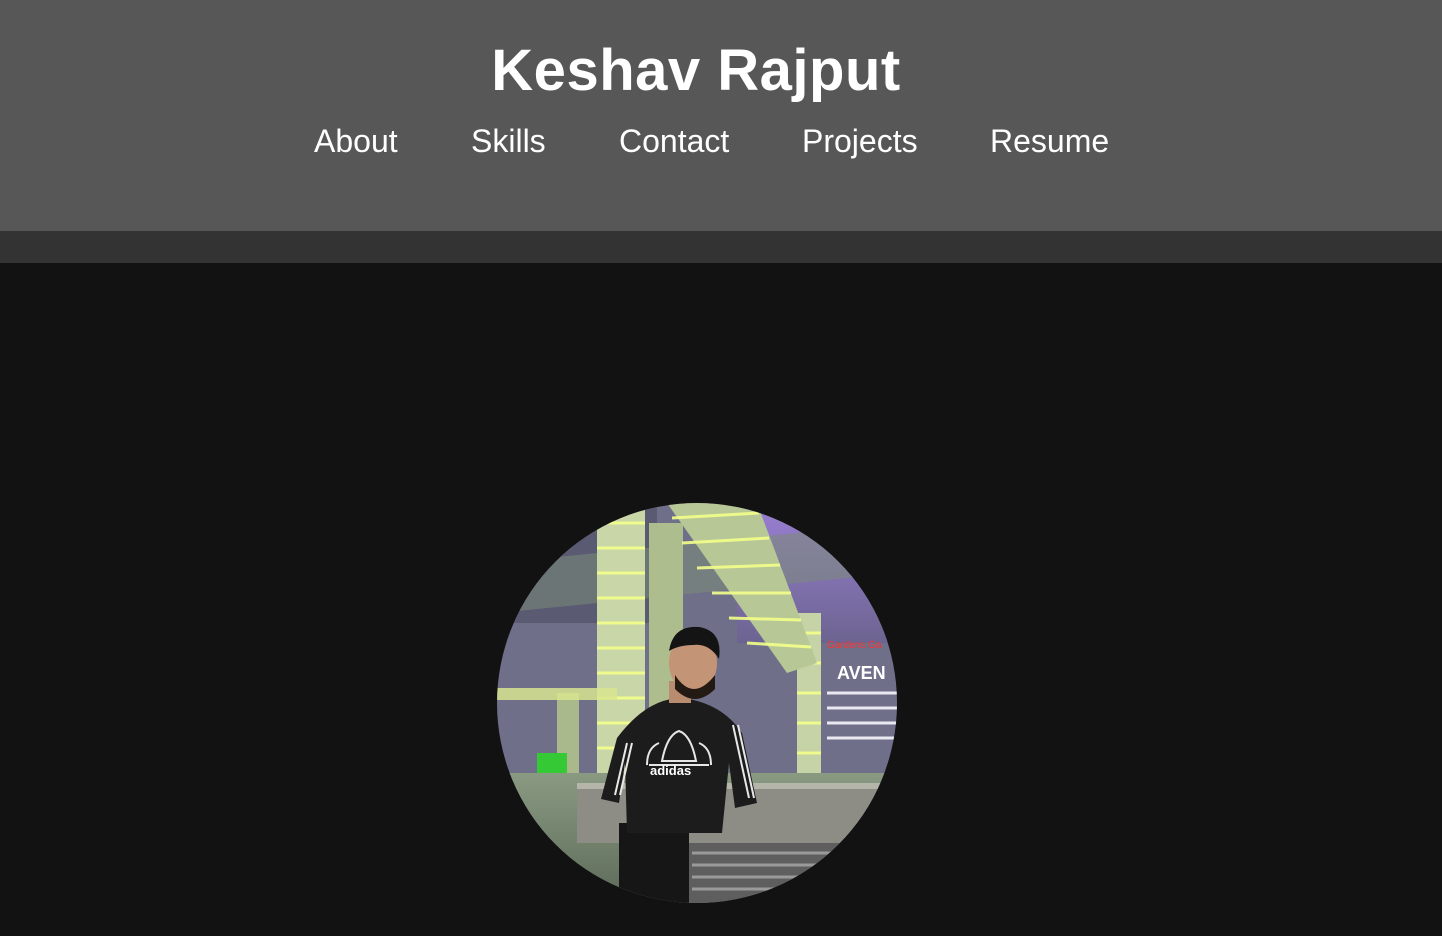 The width and height of the screenshot is (1442, 936). What do you see at coordinates (674, 141) in the screenshot?
I see `nav-contact-link: Contact` at bounding box center [674, 141].